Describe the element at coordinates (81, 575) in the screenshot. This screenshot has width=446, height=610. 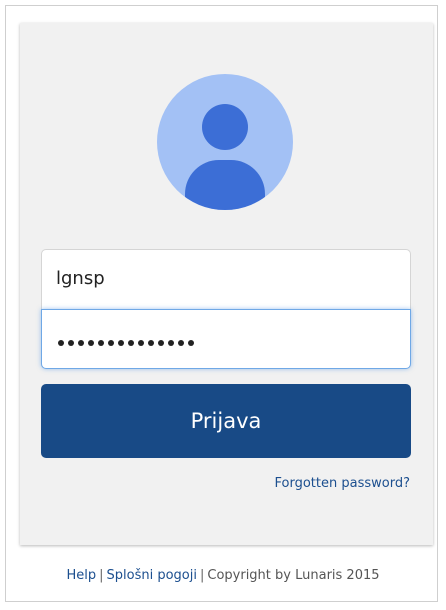
I see `help-link: Help` at that location.